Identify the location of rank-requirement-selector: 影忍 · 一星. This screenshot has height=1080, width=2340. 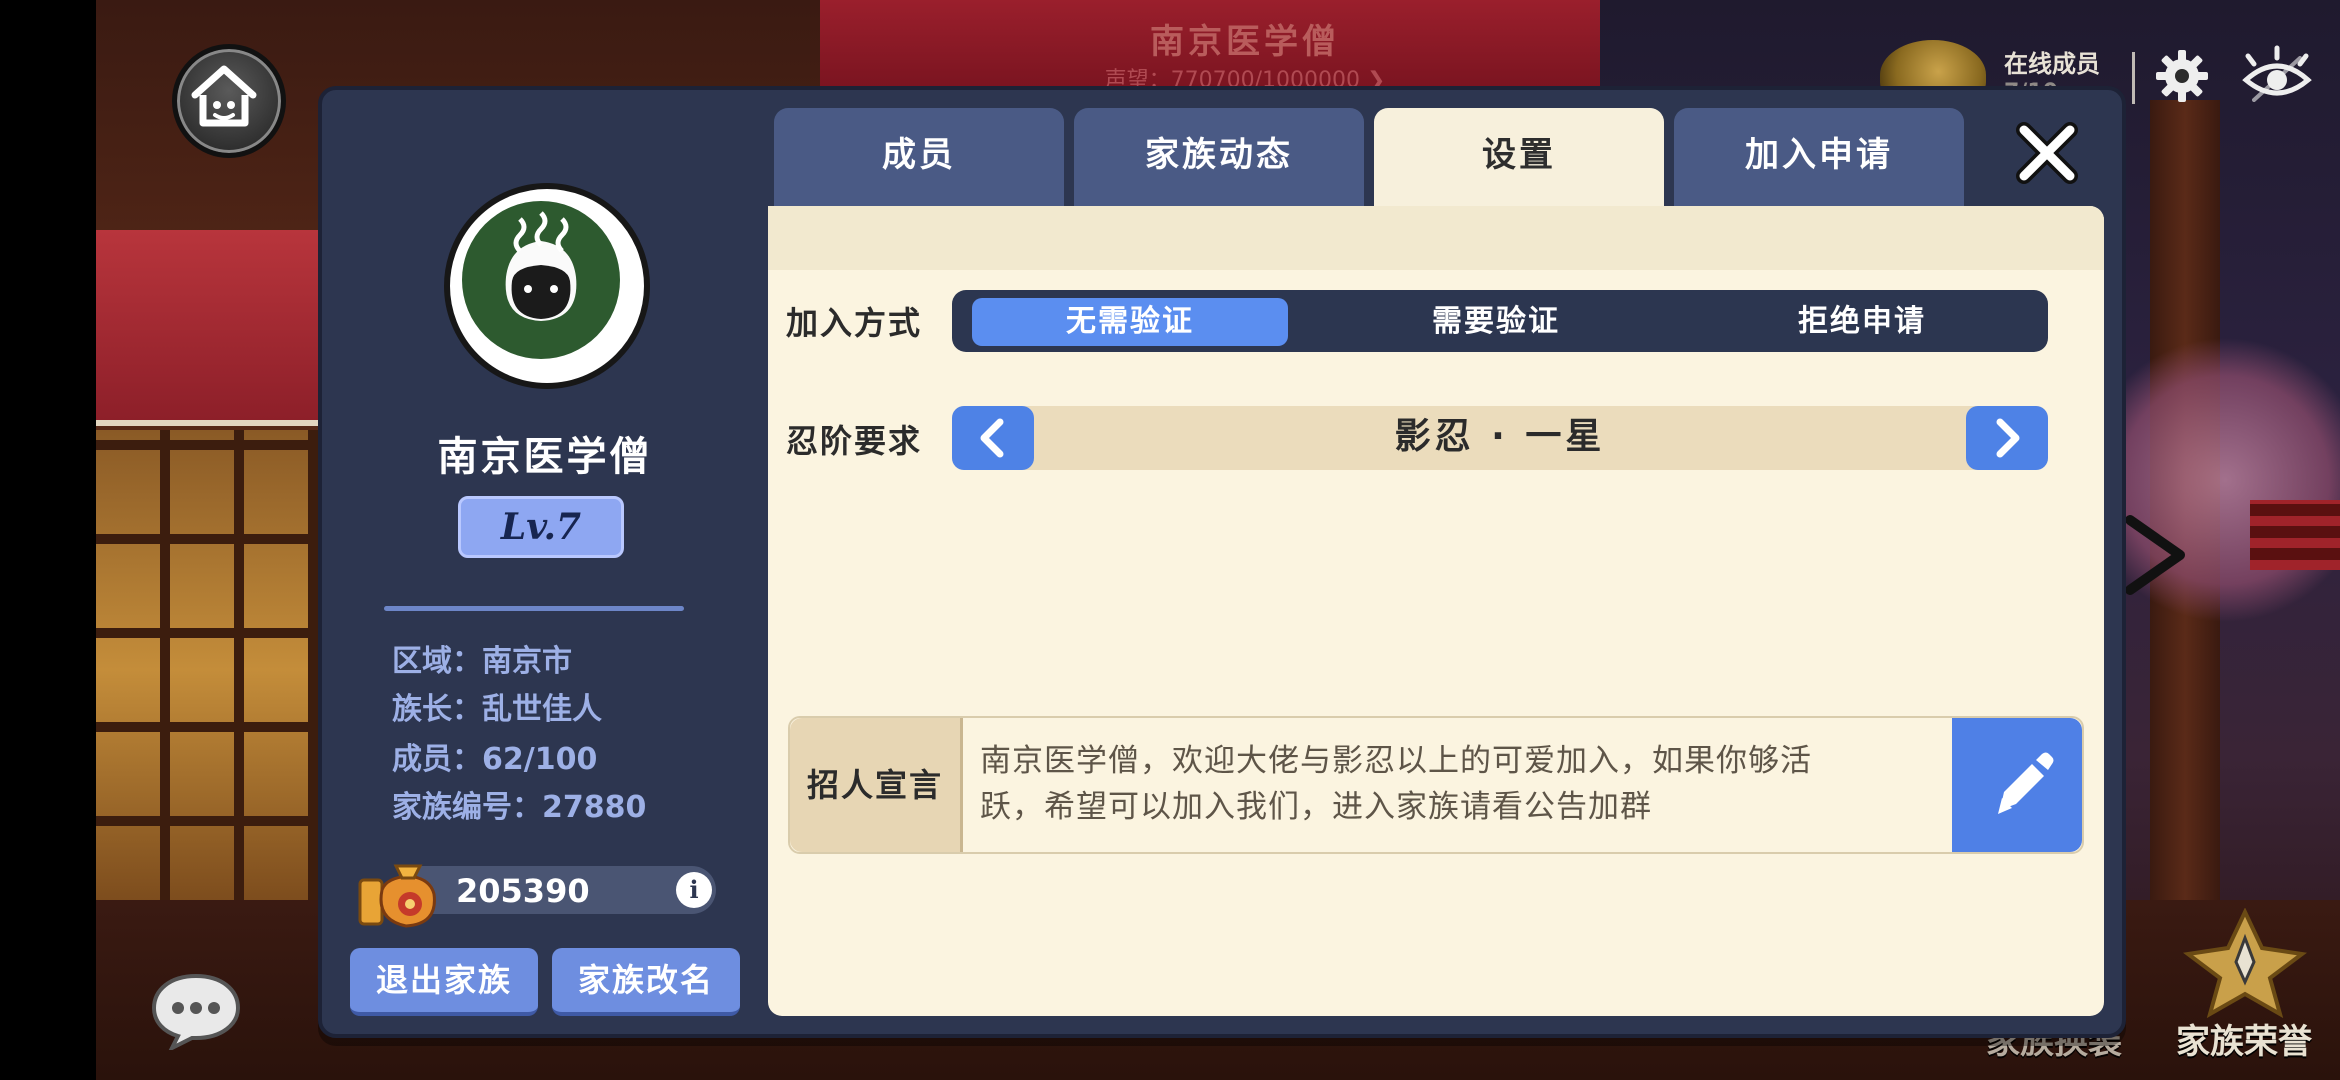
(1500, 438).